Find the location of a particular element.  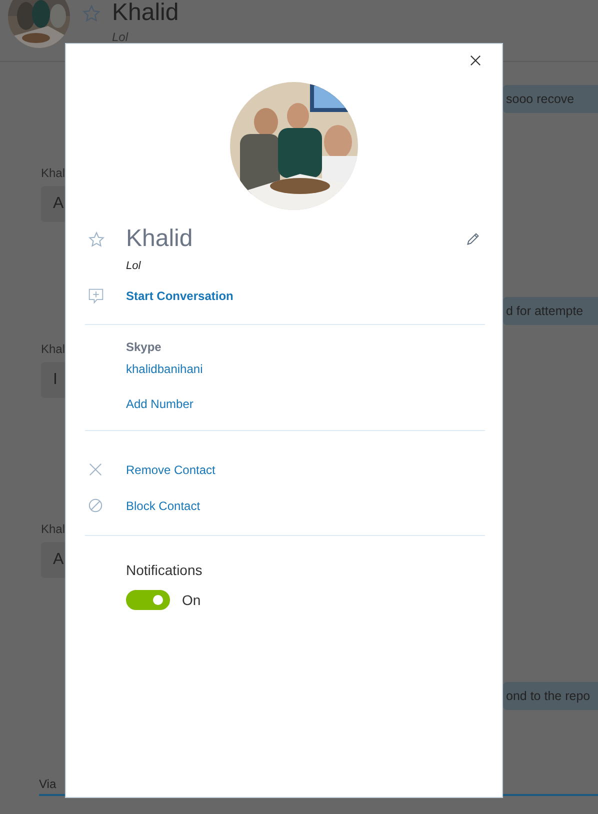

skype-label: Skype is located at coordinates (144, 347).